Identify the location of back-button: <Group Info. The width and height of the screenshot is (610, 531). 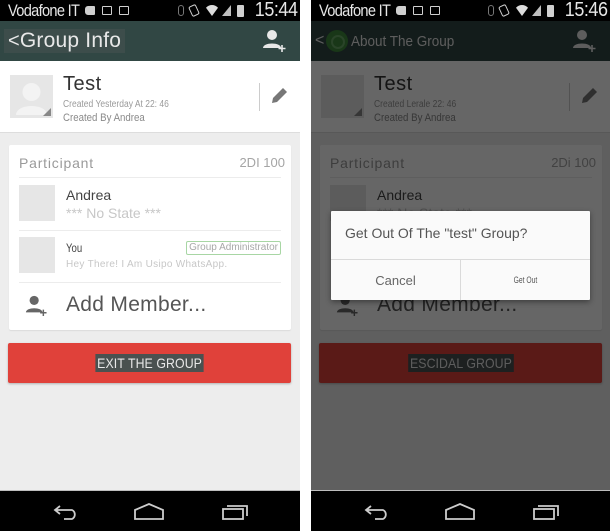
(65, 41).